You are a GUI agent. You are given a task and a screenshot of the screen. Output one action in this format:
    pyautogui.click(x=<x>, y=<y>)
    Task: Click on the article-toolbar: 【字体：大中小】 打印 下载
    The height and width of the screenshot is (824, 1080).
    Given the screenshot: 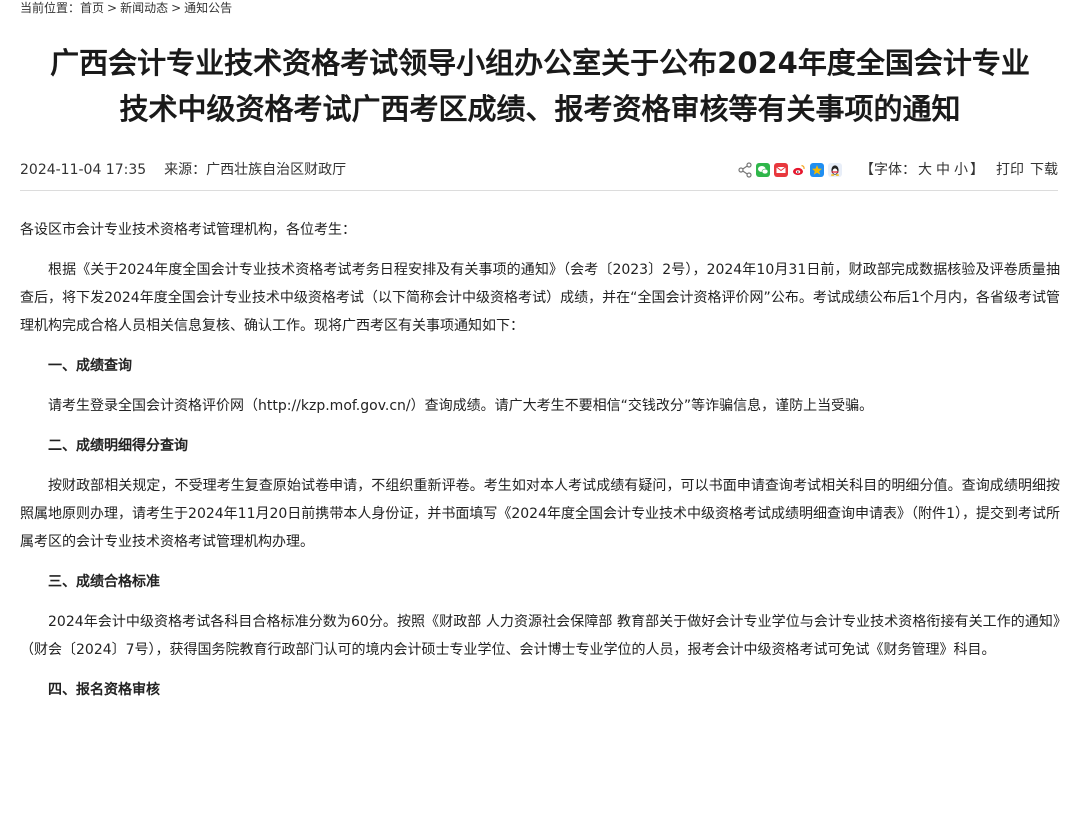 What is the action you would take?
    pyautogui.click(x=898, y=170)
    